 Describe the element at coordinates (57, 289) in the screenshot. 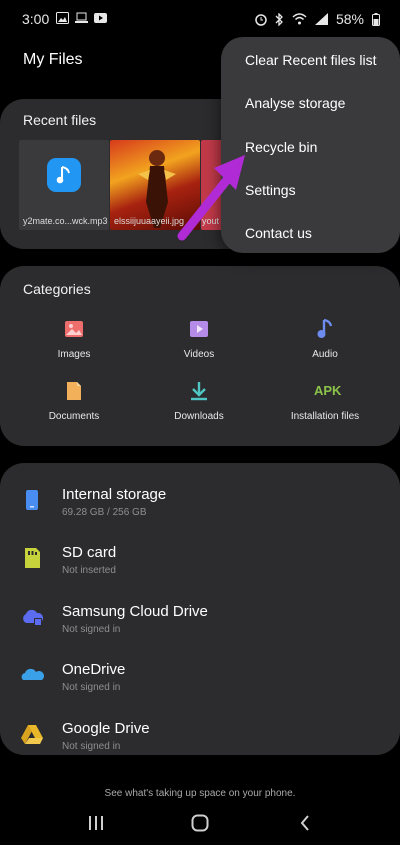

I see `categories-title: Categories` at that location.